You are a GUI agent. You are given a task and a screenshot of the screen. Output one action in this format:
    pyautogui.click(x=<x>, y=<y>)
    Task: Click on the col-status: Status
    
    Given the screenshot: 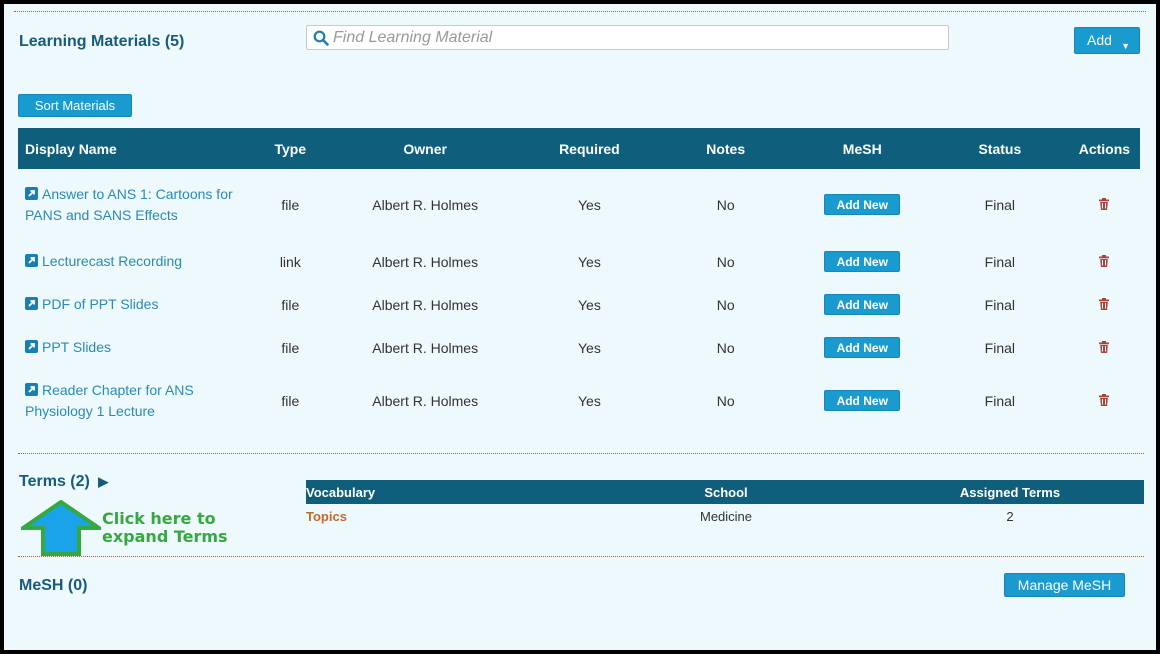 What is the action you would take?
    pyautogui.click(x=999, y=148)
    